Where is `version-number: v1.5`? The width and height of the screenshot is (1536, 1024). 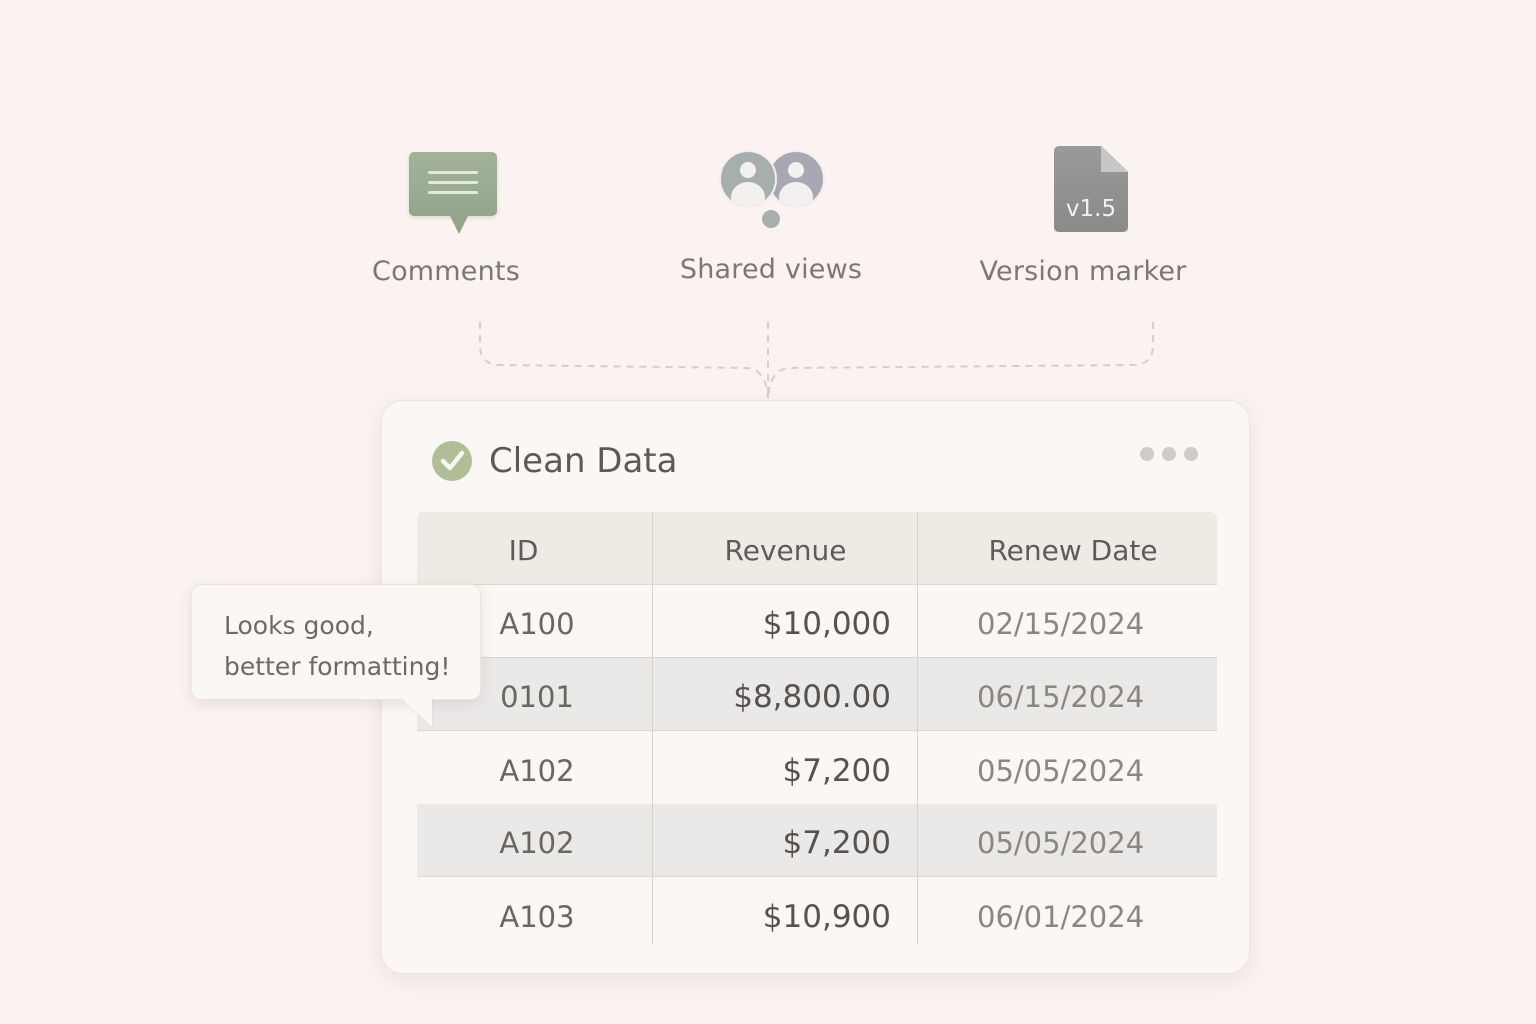 version-number: v1.5 is located at coordinates (1091, 209).